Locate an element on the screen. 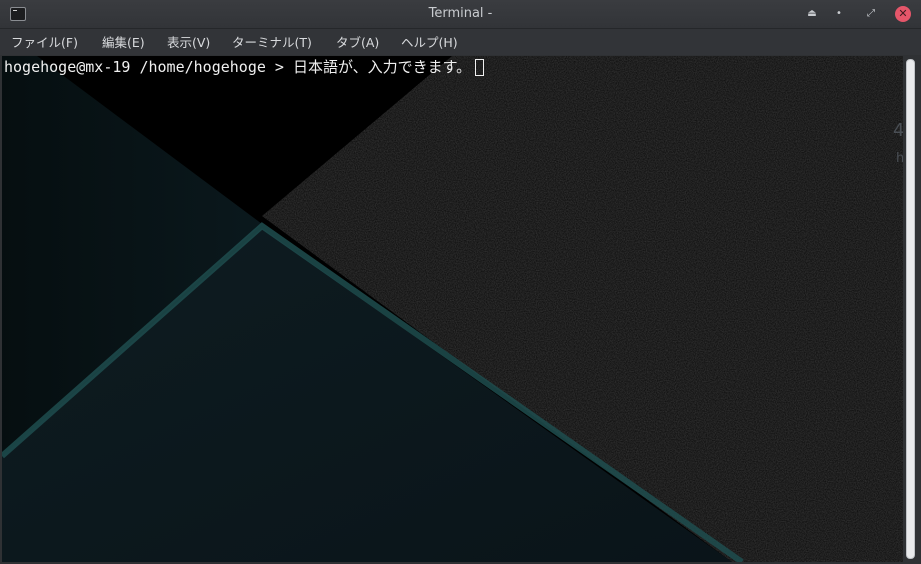 The image size is (921, 564). minimize-icon: • is located at coordinates (839, 13).